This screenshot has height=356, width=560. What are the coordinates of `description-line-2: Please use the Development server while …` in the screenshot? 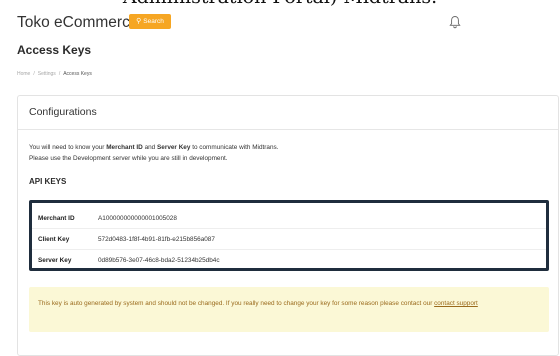 It's located at (128, 158).